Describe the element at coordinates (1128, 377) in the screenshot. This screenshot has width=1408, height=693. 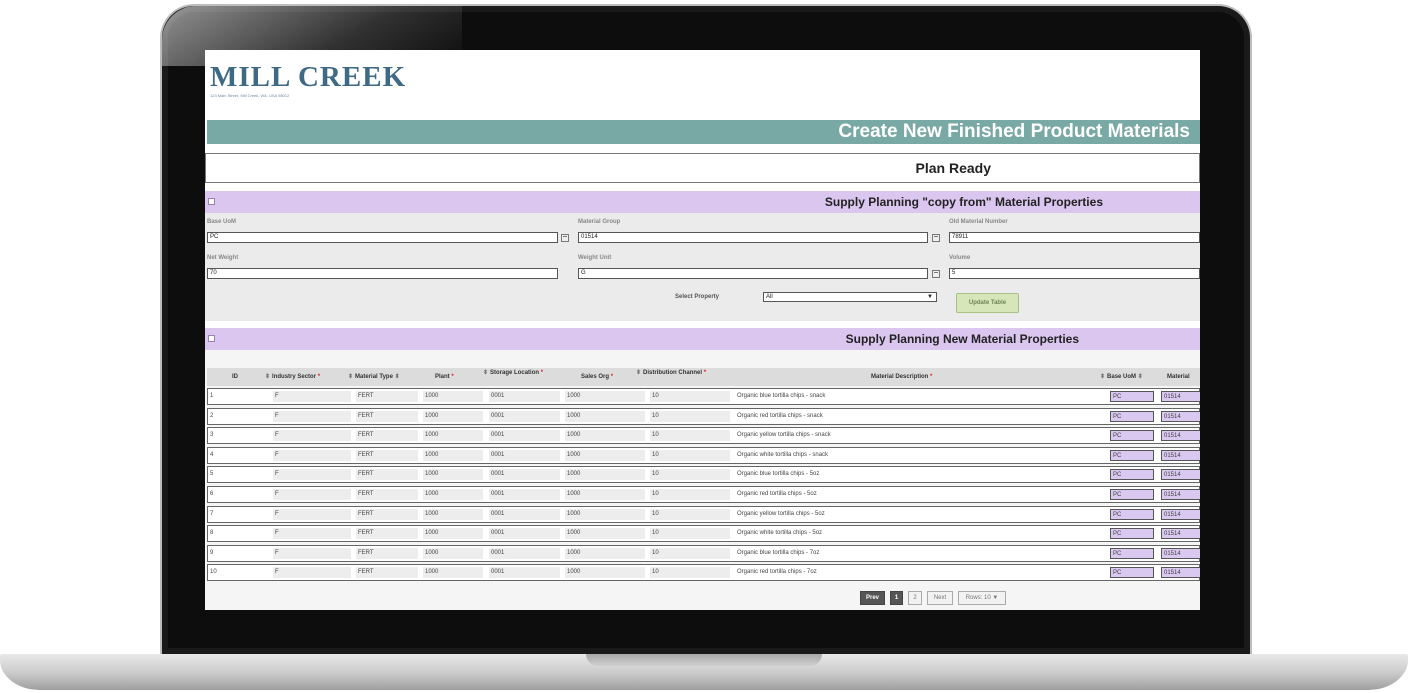
I see `column-header-base-uom: ⬍ Base UoM ⬍` at that location.